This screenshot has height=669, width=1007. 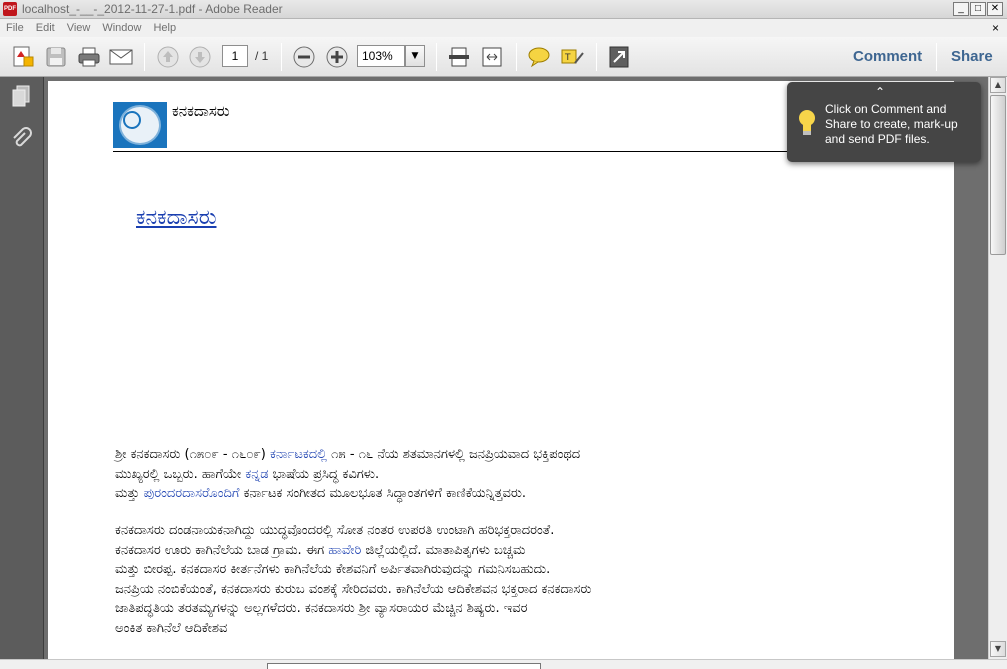 I want to click on bottom-bar, so click(x=503, y=664).